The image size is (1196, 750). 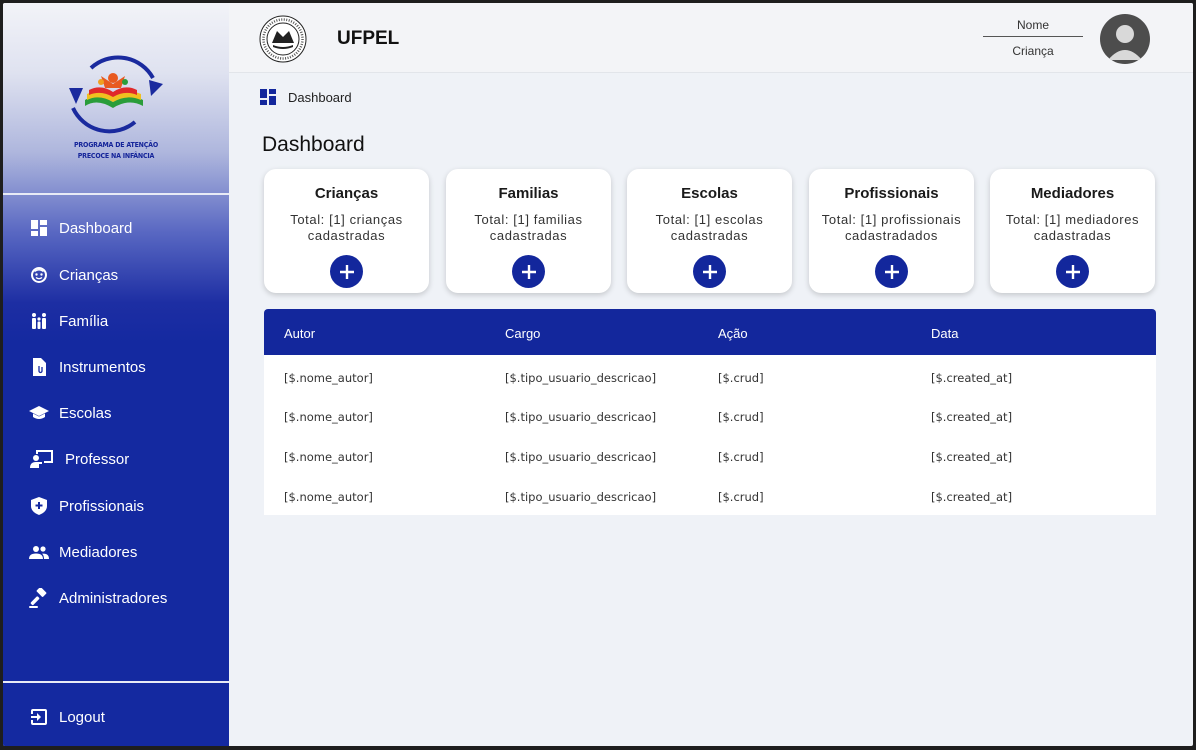 I want to click on sidebar-item-label: Mediadores, so click(x=98, y=552).